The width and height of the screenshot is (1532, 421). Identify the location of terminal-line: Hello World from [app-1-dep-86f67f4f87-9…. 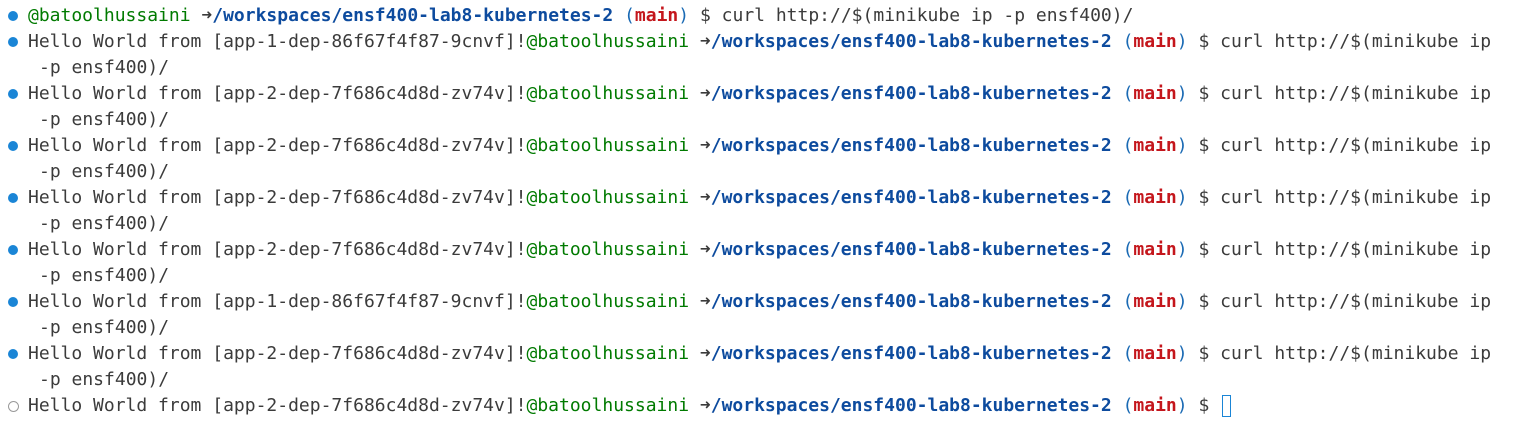
(780, 42).